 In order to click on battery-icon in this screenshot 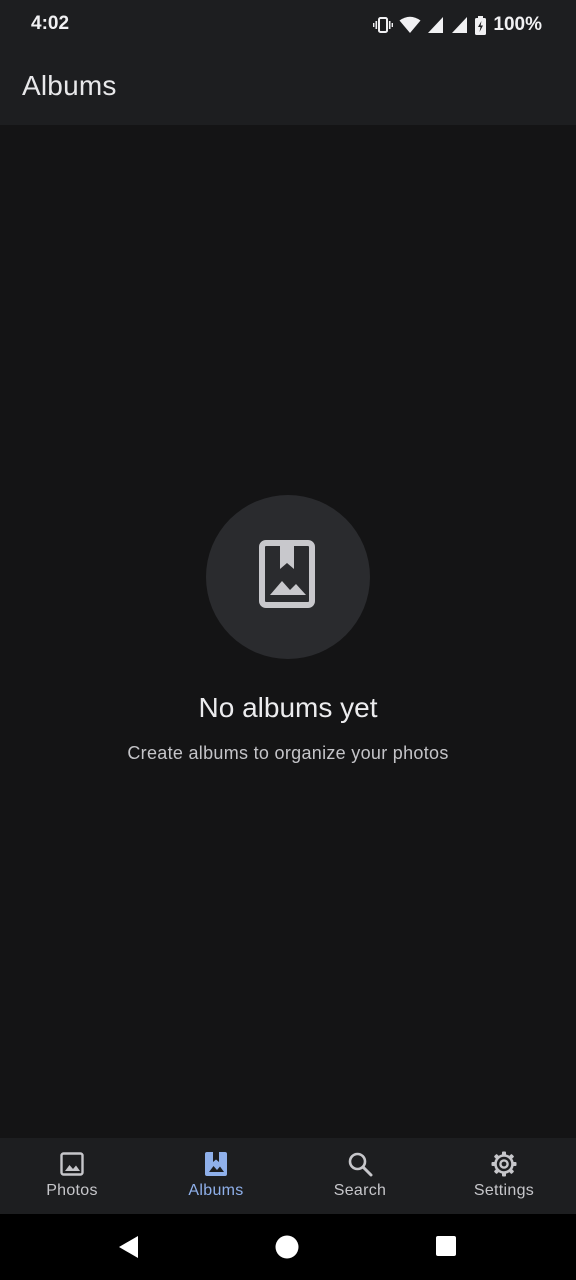, I will do `click(481, 25)`.